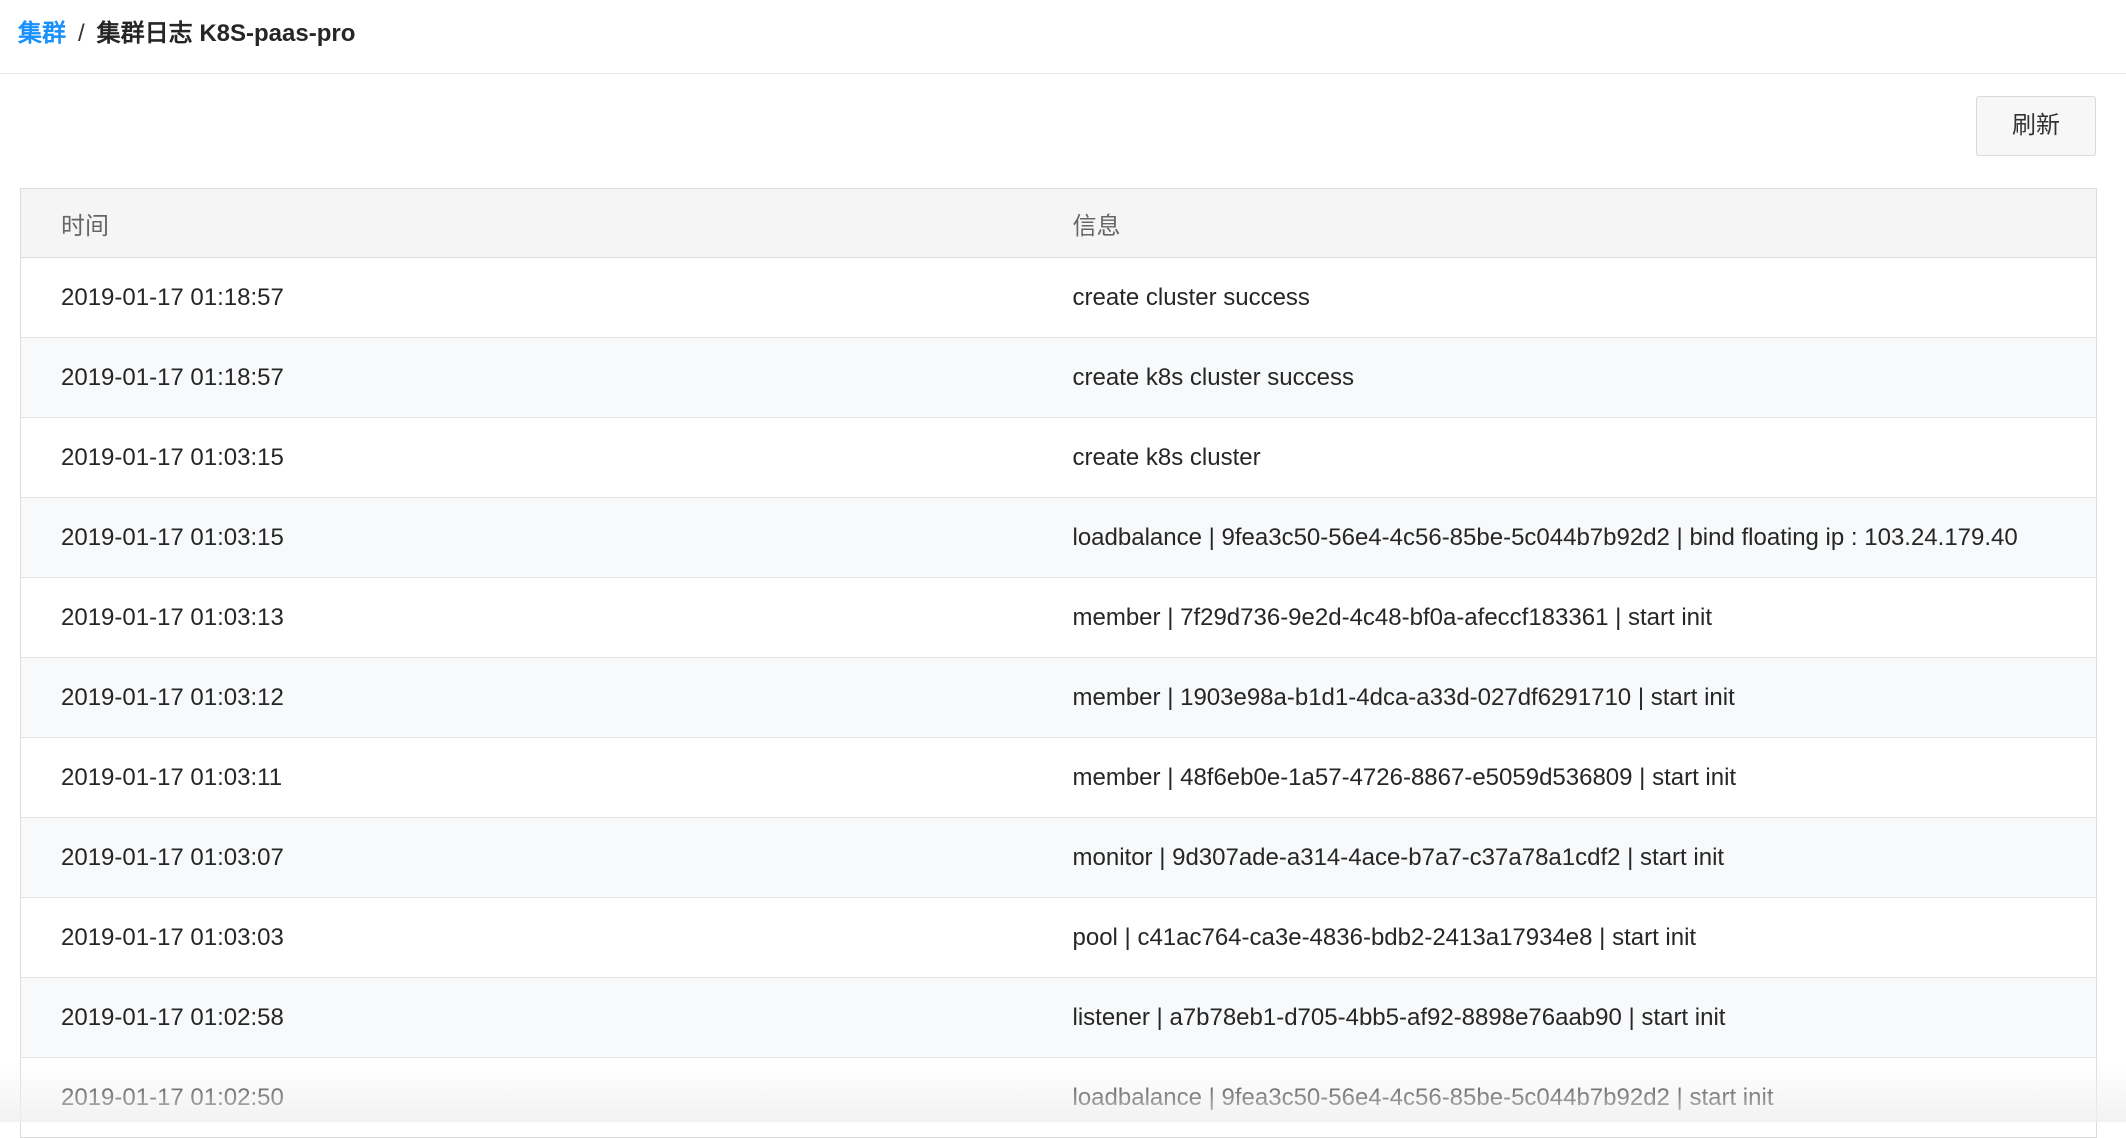 The height and width of the screenshot is (1138, 2126). I want to click on cell-time: 2019-01-17 01:03:13, so click(526, 617).